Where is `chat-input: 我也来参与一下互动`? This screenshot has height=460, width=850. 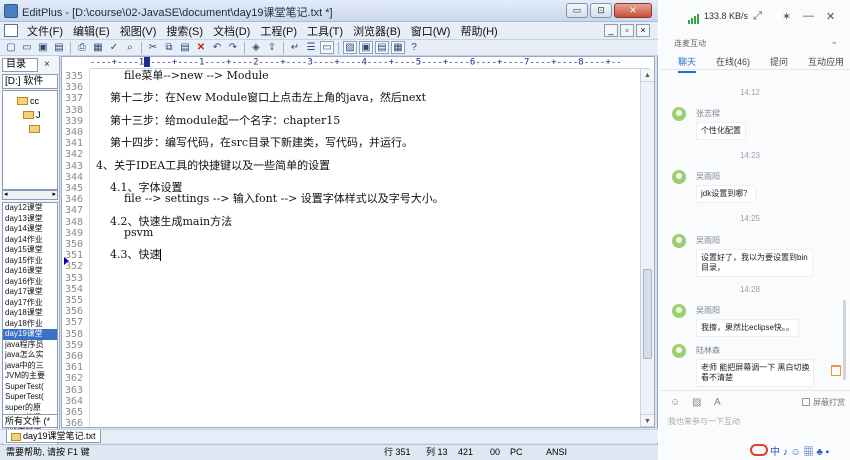
chat-input: 我也来参与一下互动 is located at coordinates (756, 423).